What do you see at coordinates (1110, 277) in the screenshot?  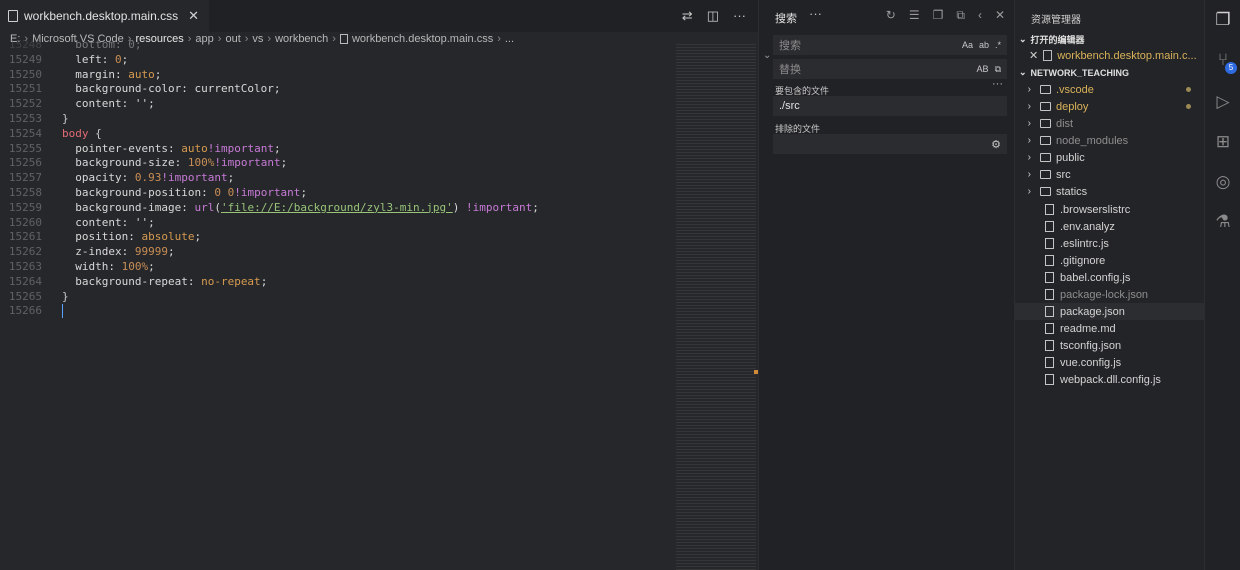 I see `tree-file: babel.config.js` at bounding box center [1110, 277].